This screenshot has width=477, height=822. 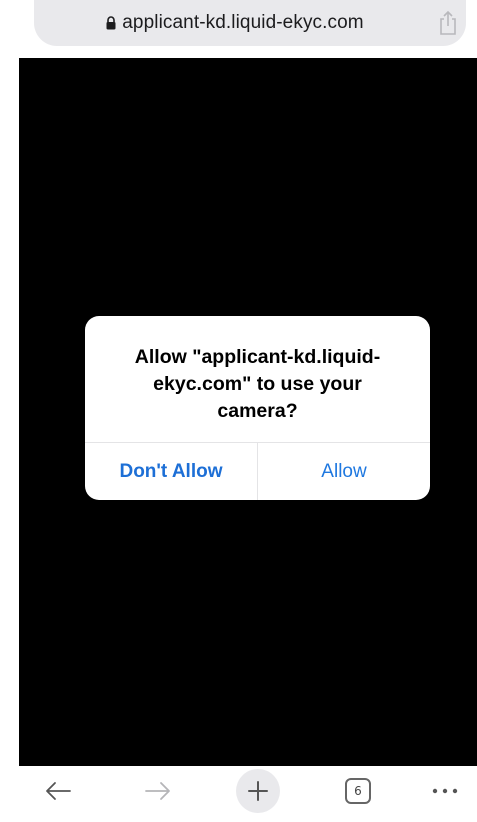 What do you see at coordinates (243, 22) in the screenshot?
I see `url-text: applicant-kd.liquid-ekyc.com` at bounding box center [243, 22].